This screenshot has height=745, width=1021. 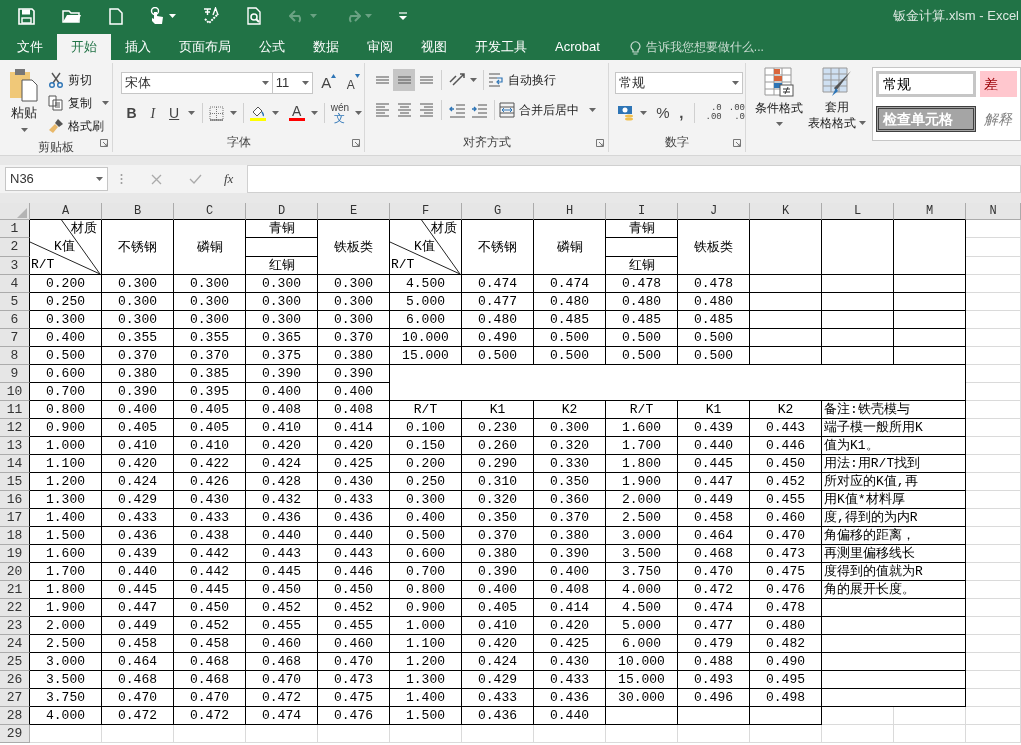 What do you see at coordinates (522, 80) in the screenshot?
I see `wrap-text-button: 自动换行` at bounding box center [522, 80].